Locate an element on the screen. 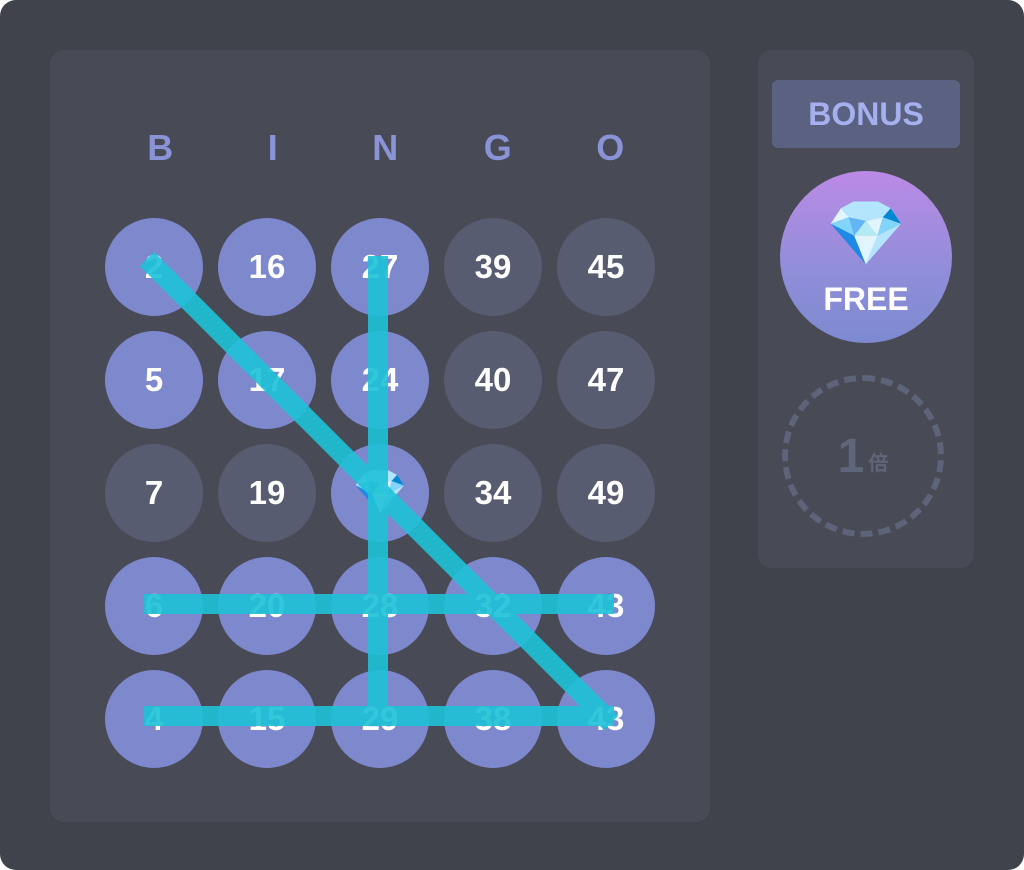  bingo-cell: 20 is located at coordinates (267, 606).